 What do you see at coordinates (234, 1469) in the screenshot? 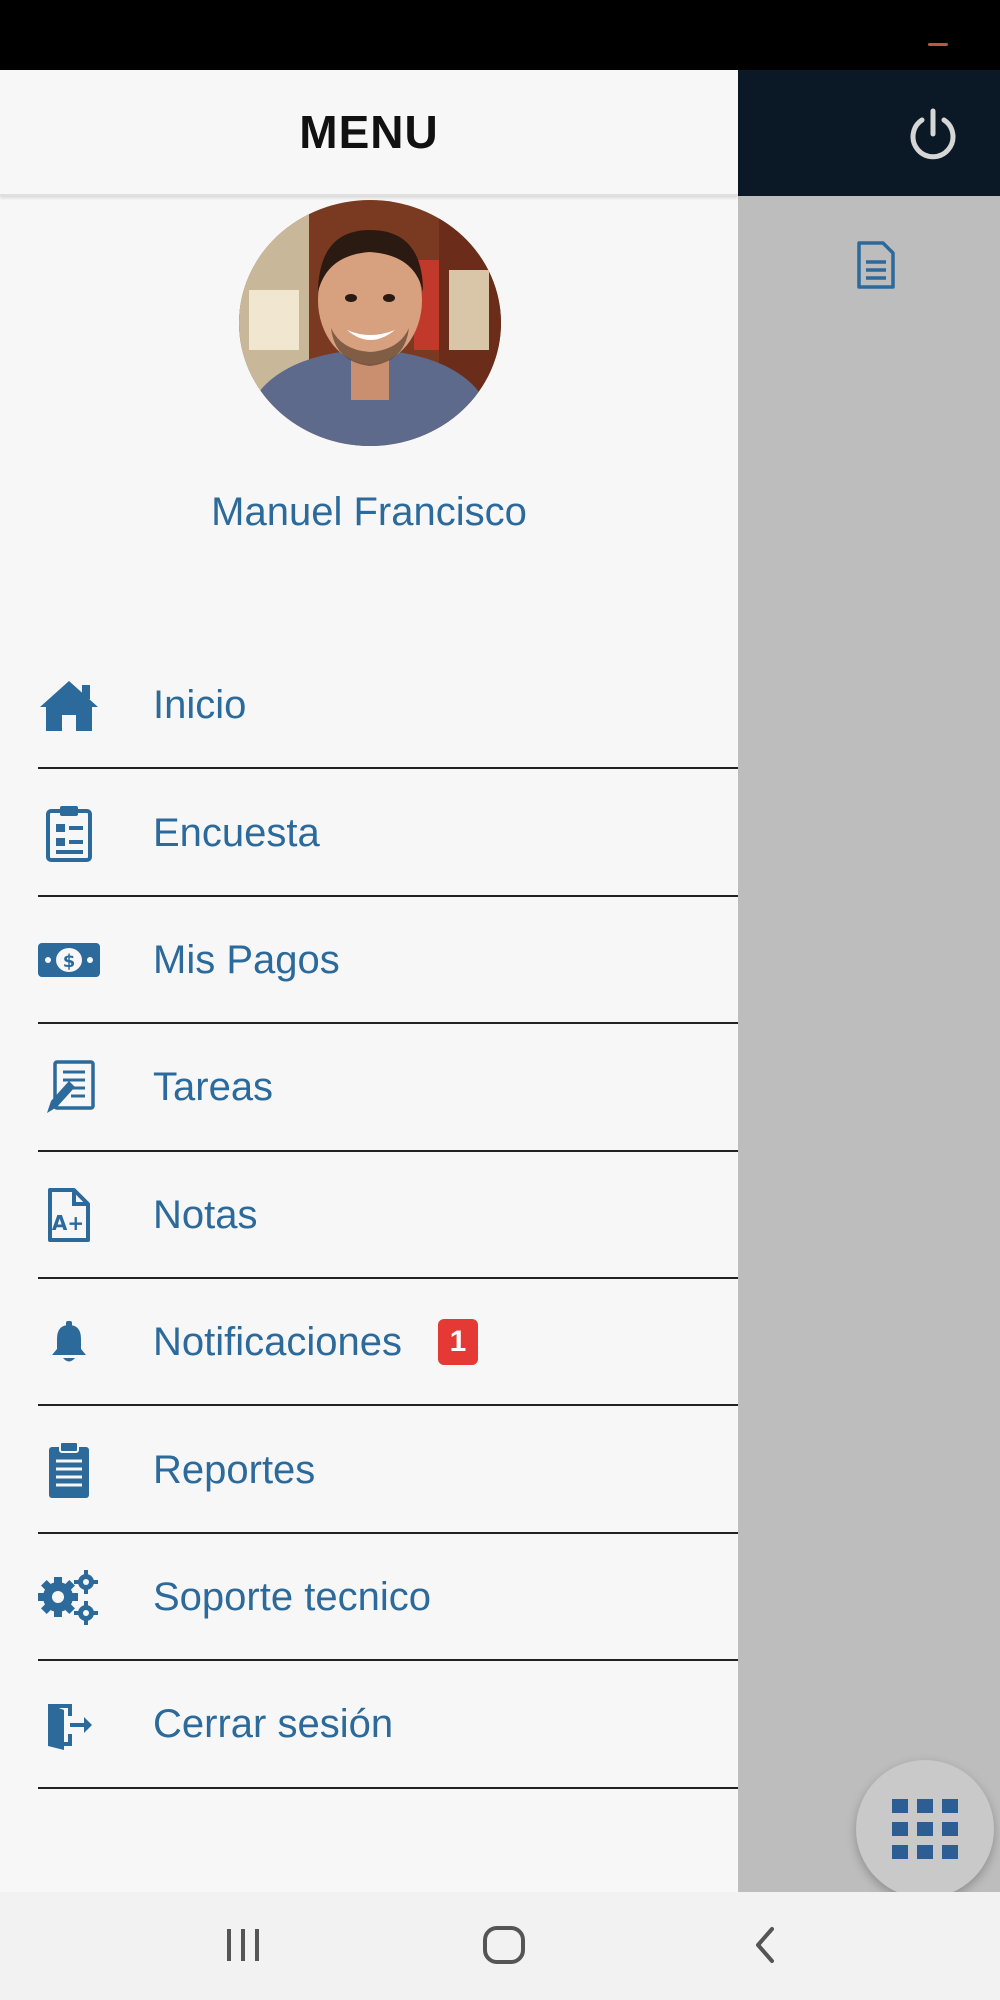
I see `menu-item-label: Reportes` at bounding box center [234, 1469].